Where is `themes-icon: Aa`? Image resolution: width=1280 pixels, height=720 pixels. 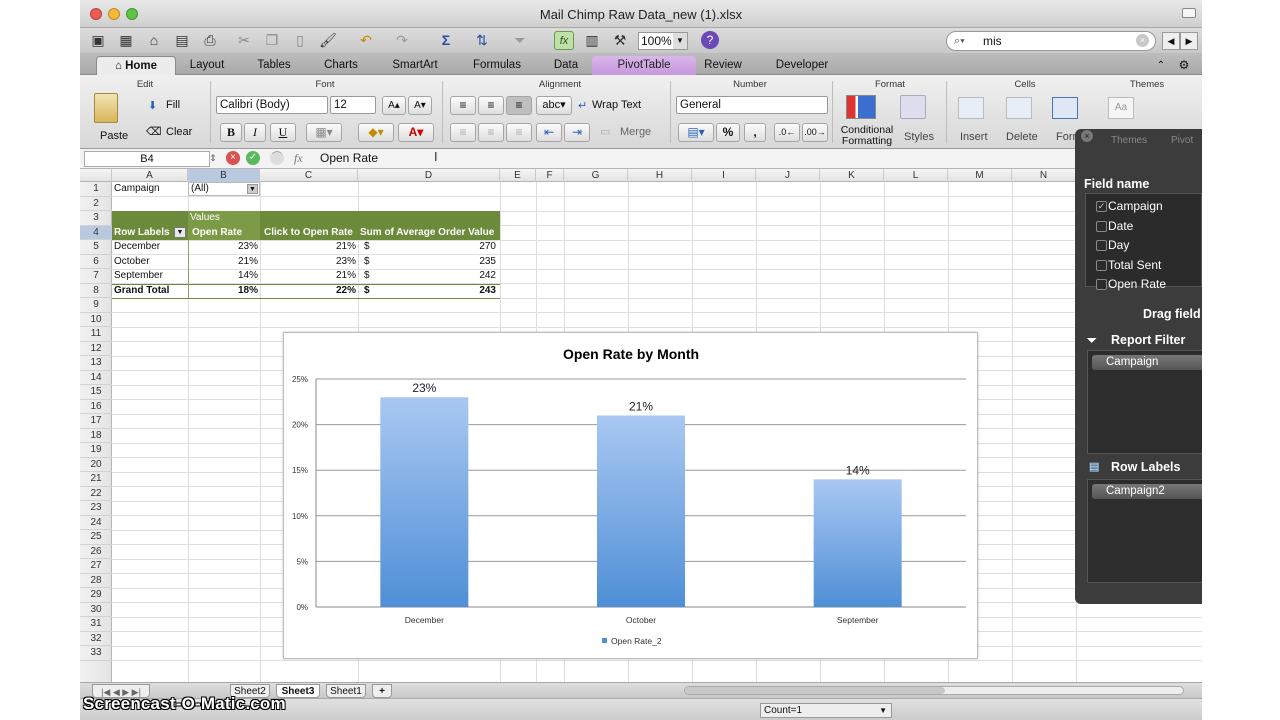 themes-icon: Aa is located at coordinates (1121, 108).